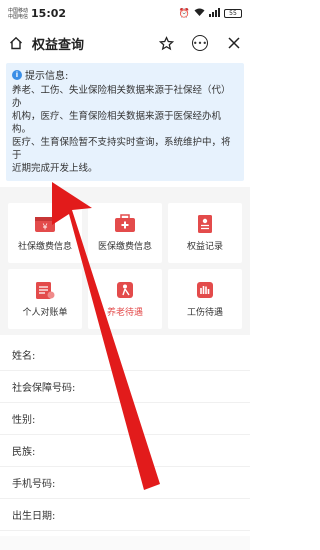 Image resolution: width=320 pixels, height=550 pixels. What do you see at coordinates (125, 483) in the screenshot?
I see `info-row-phone: 手机号码:` at bounding box center [125, 483].